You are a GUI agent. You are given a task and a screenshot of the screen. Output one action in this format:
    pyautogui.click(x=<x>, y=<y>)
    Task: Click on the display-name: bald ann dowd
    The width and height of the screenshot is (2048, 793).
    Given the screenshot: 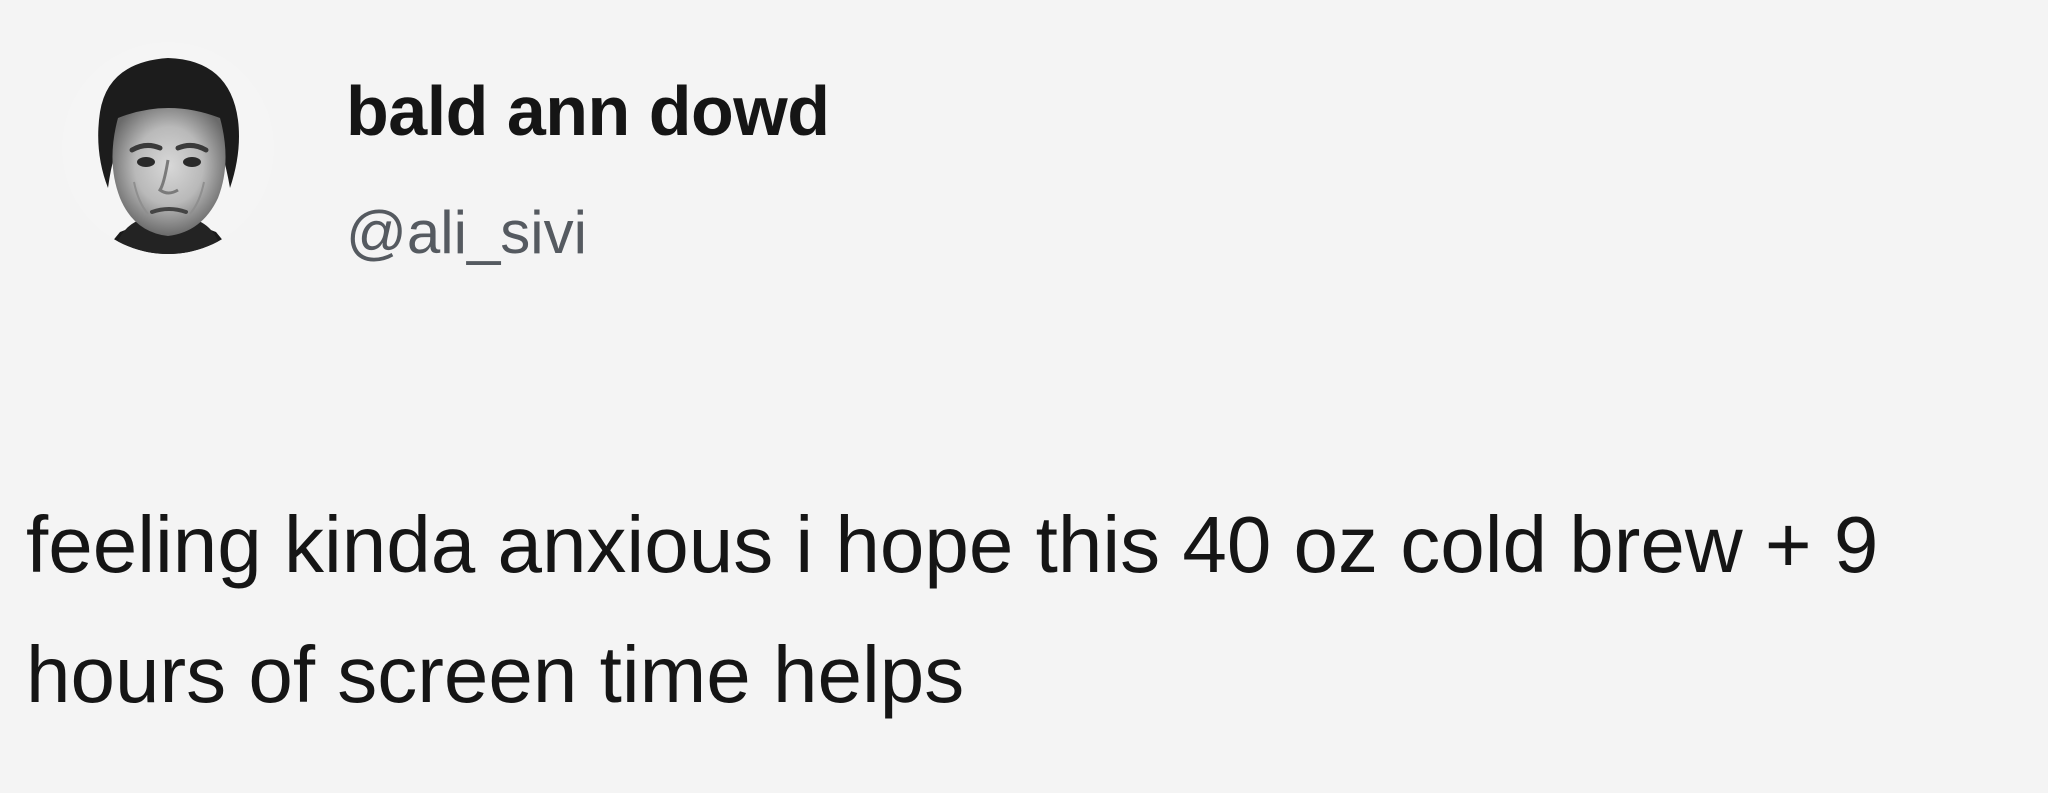 What is the action you would take?
    pyautogui.click(x=588, y=111)
    